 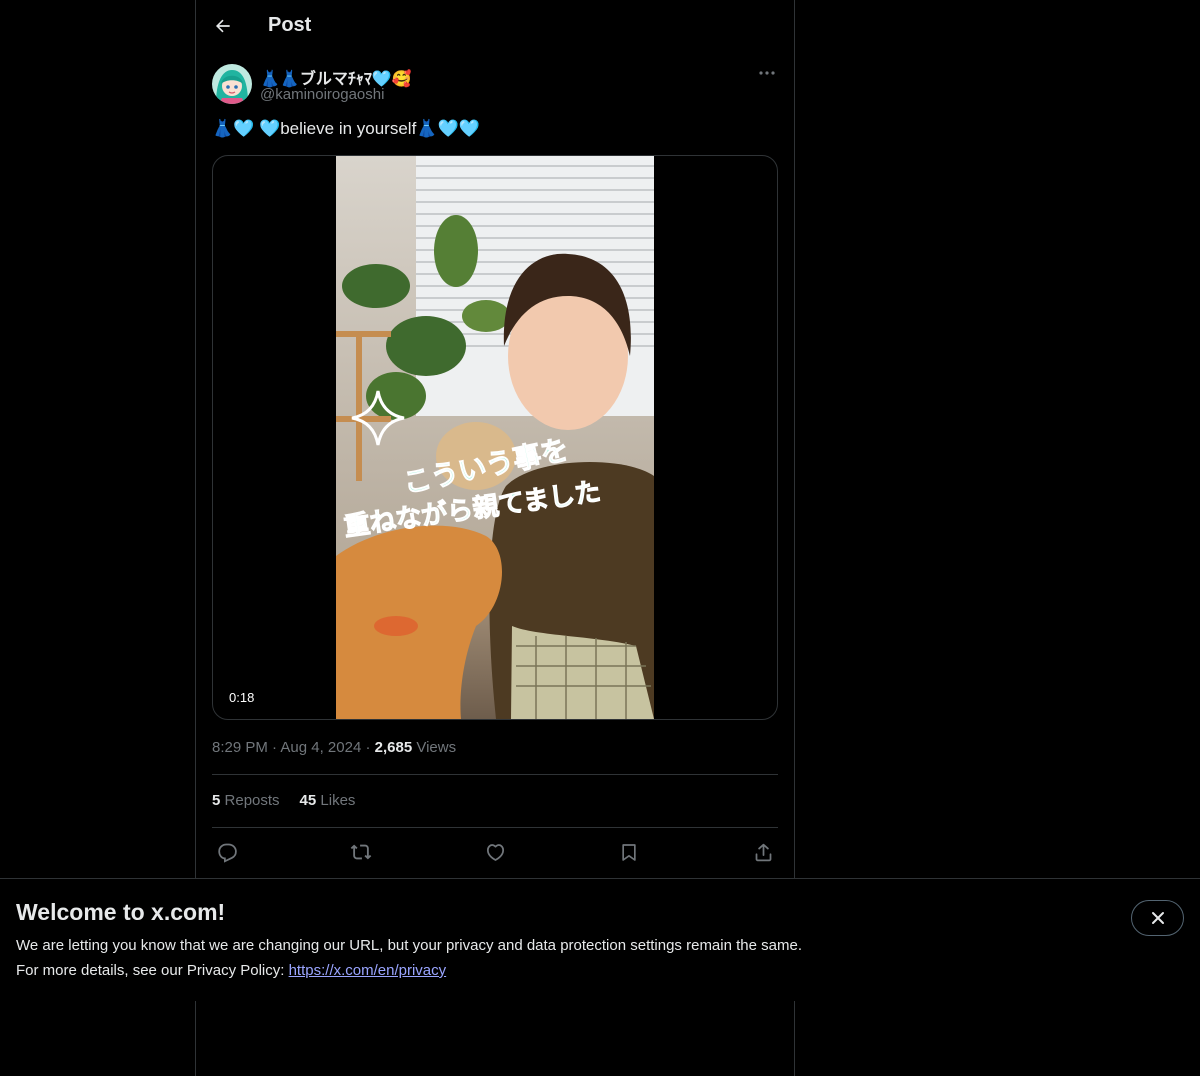 I want to click on bookmark-button, so click(x=629, y=852).